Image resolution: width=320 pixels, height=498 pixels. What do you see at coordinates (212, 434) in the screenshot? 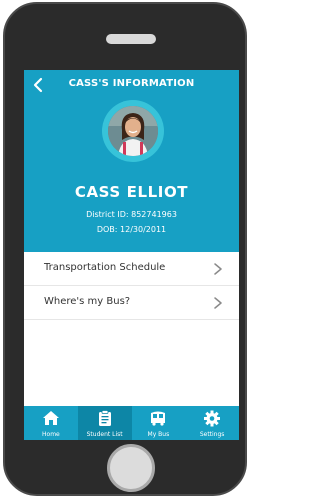
I see `tab-label: Settings` at bounding box center [212, 434].